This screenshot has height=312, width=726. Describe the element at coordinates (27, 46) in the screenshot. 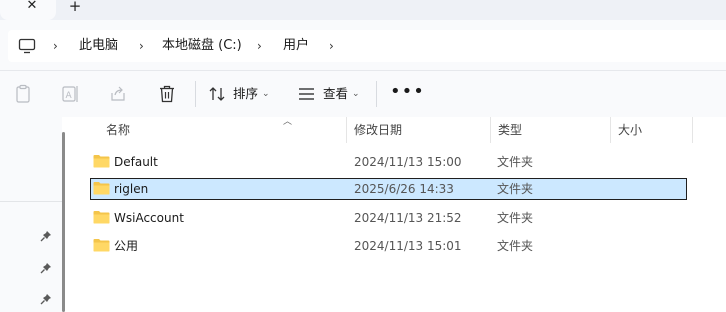

I see `this-pc-icon` at that location.